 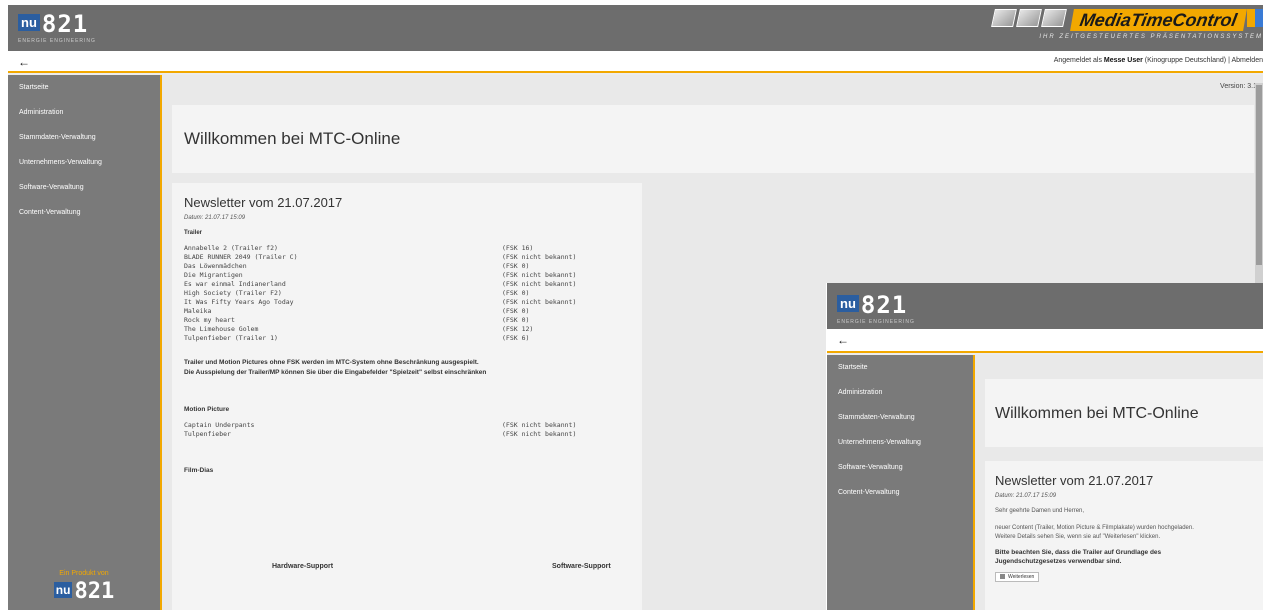 I want to click on list-item: Tulpenfieber (FSK nicht bekannt), so click(x=407, y=434).